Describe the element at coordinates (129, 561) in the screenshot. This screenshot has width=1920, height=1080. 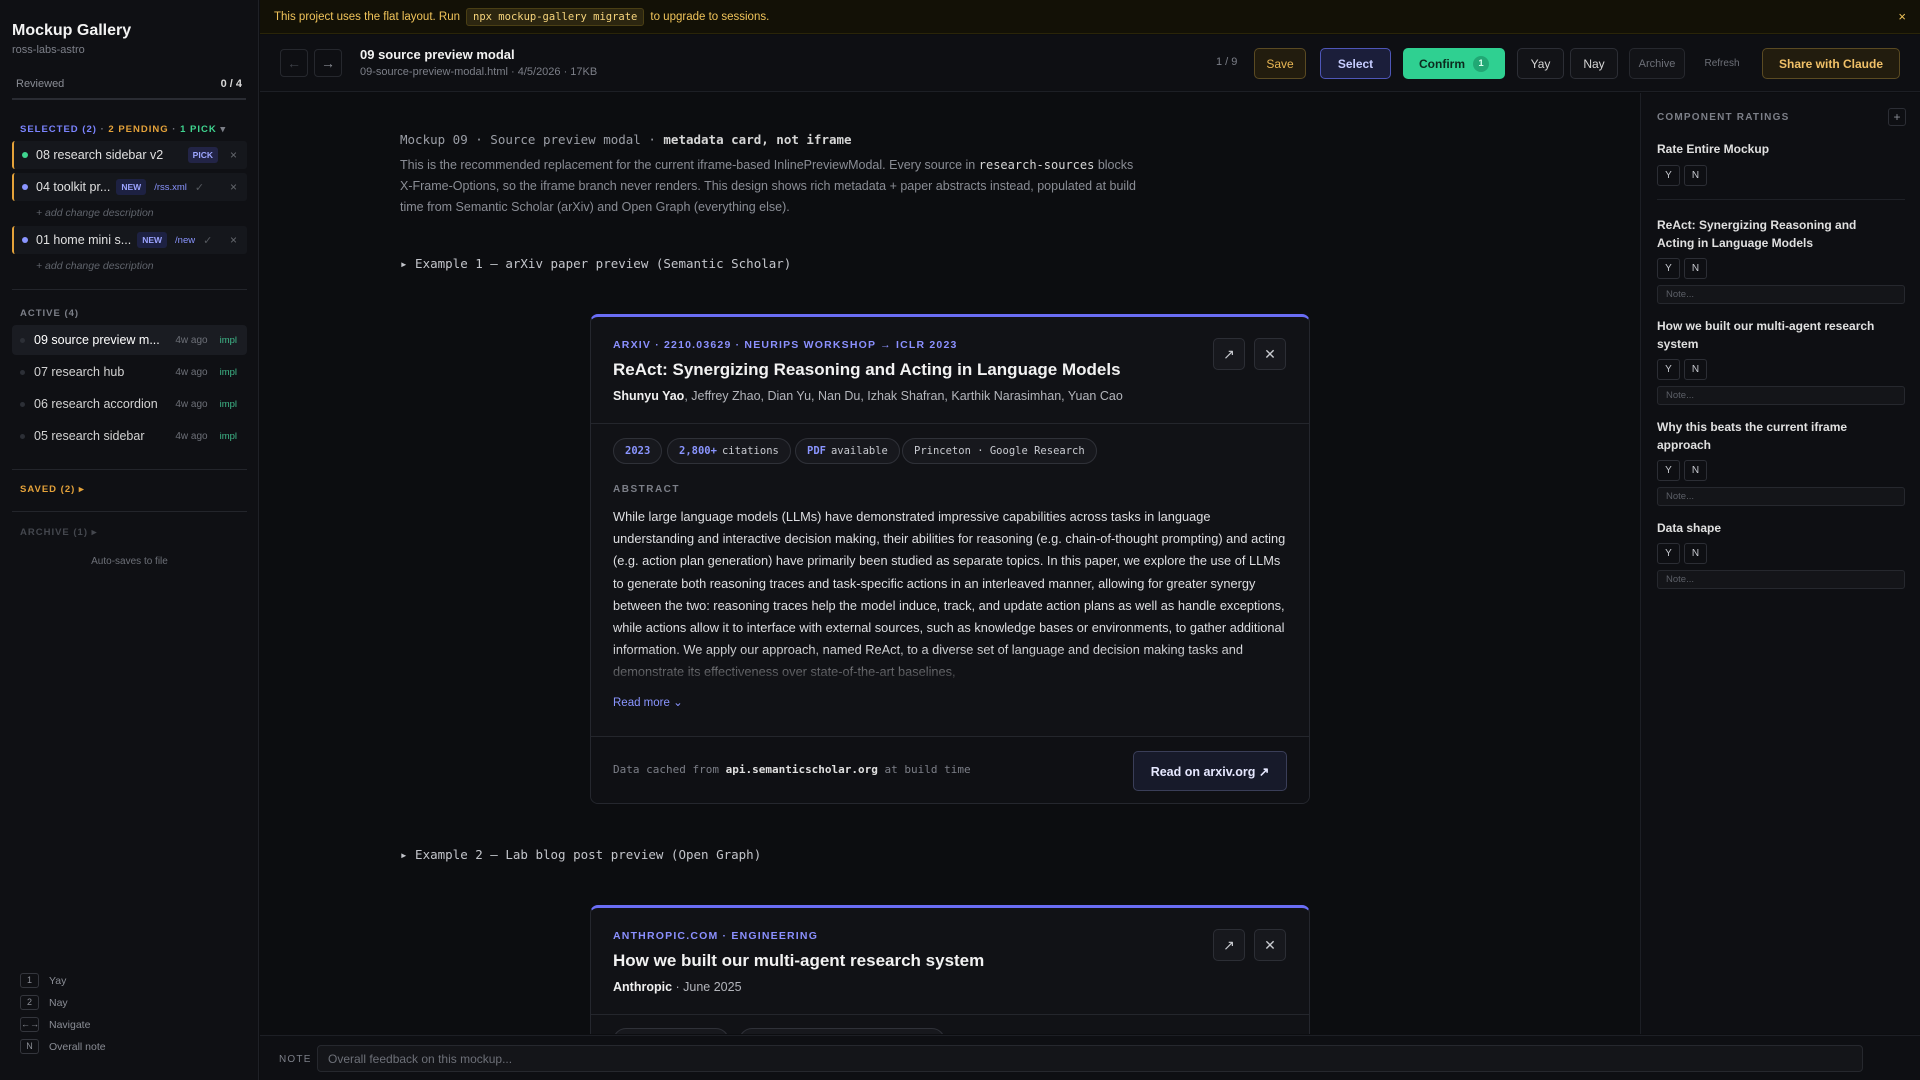
I see `autosave-note: Auto-saves to file` at that location.